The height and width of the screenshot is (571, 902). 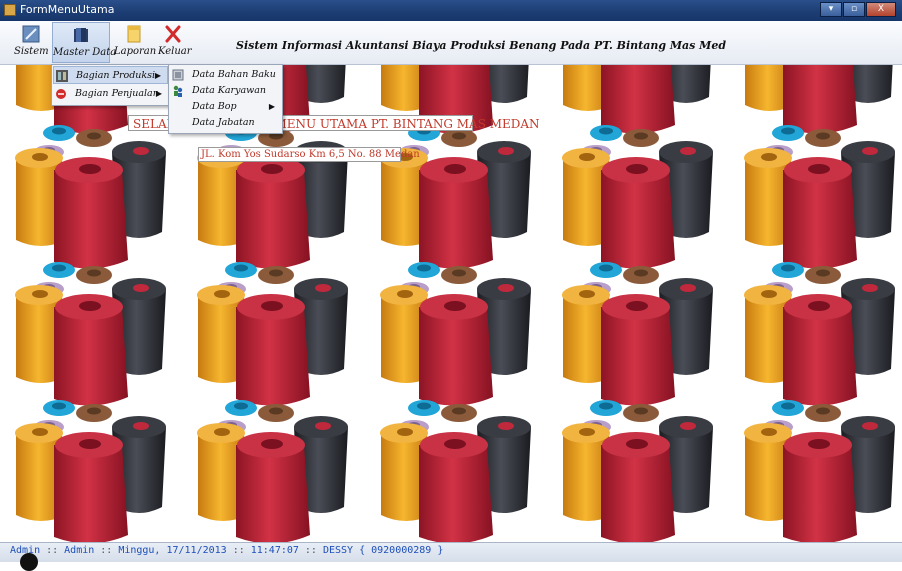 I want to click on toolbar-laporan-button: Laporan, so click(x=135, y=42).